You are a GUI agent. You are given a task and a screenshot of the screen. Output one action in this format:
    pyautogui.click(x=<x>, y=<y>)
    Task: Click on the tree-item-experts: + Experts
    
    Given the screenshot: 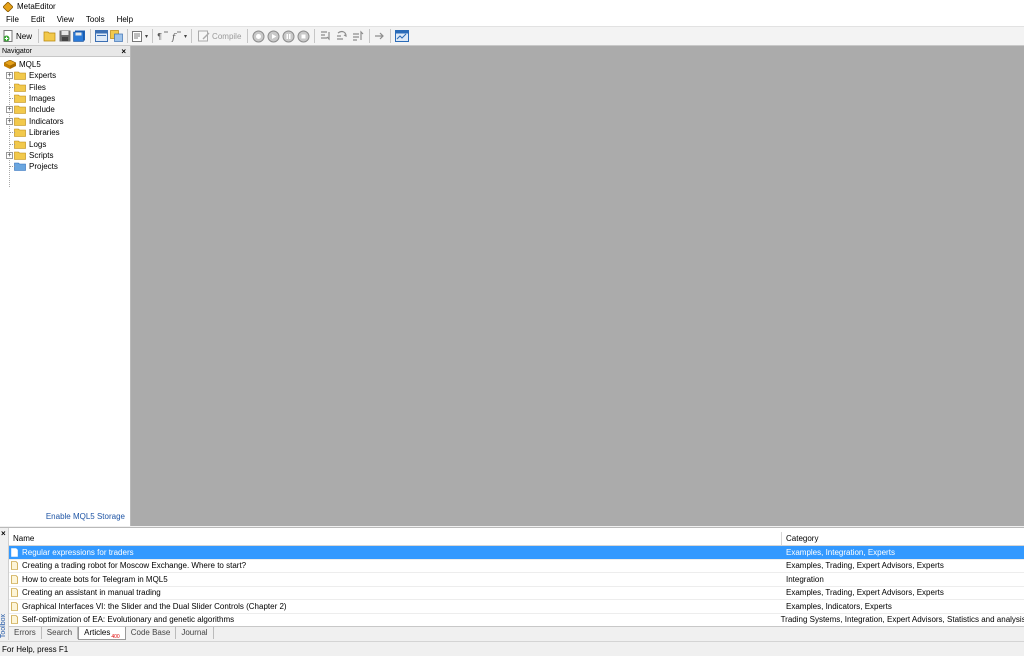 What is the action you would take?
    pyautogui.click(x=65, y=75)
    